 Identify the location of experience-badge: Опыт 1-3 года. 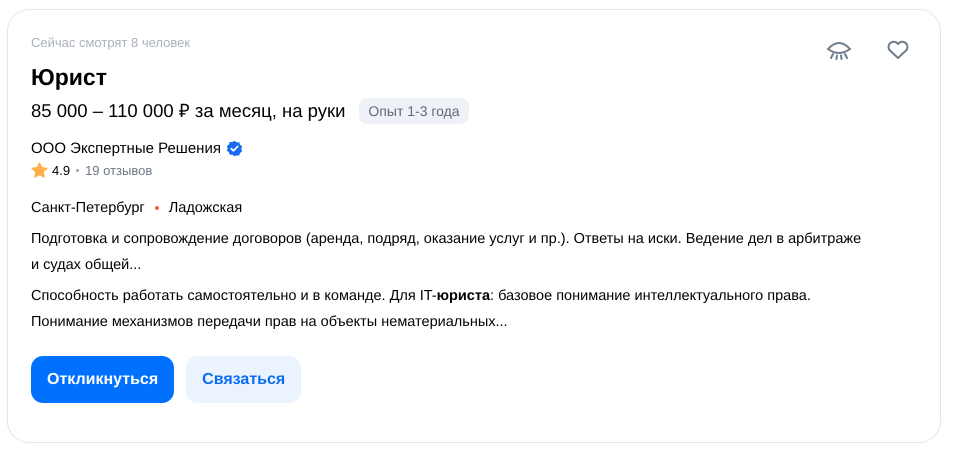
(414, 111).